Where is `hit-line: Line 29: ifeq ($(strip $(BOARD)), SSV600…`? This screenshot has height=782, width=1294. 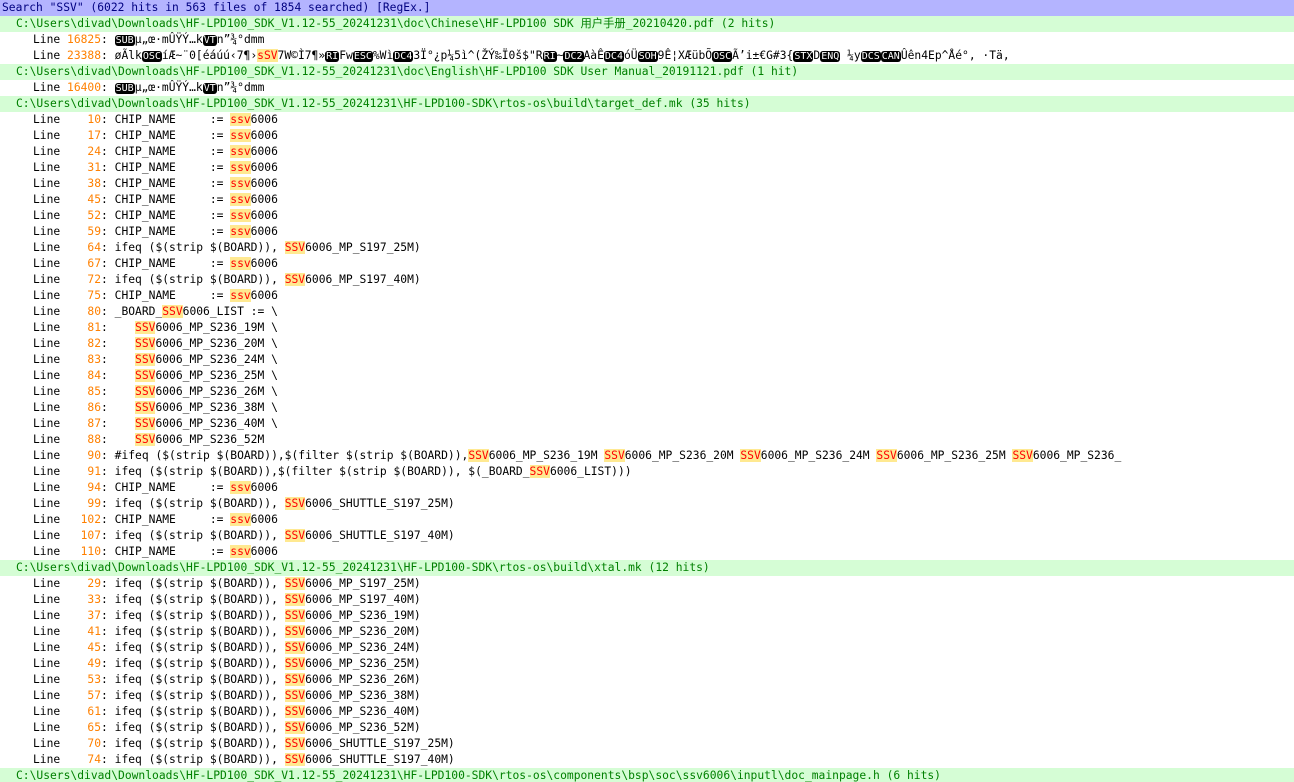 hit-line: Line 29: ifeq ($(strip $(BOARD)), SSV600… is located at coordinates (647, 584).